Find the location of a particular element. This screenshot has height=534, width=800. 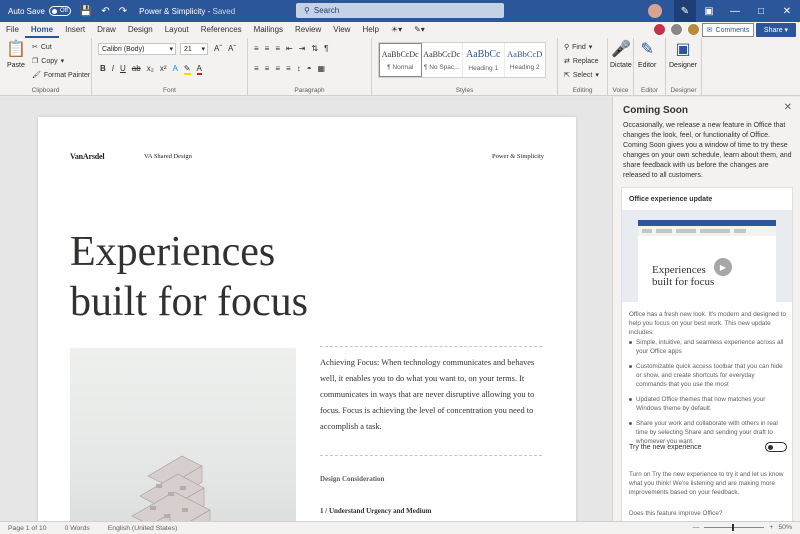

editor-group: ✎ Editor Editor is located at coordinates (650, 67).